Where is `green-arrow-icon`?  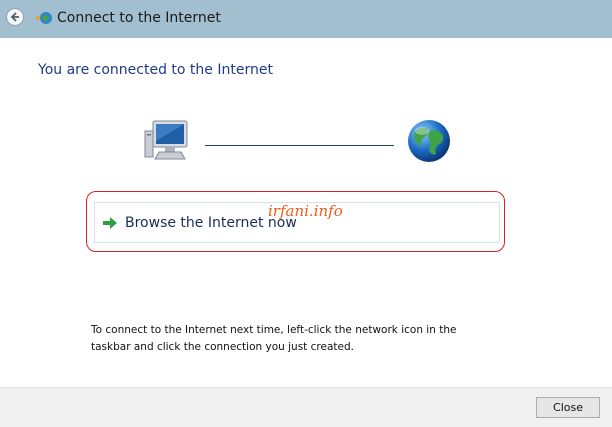 green-arrow-icon is located at coordinates (110, 223).